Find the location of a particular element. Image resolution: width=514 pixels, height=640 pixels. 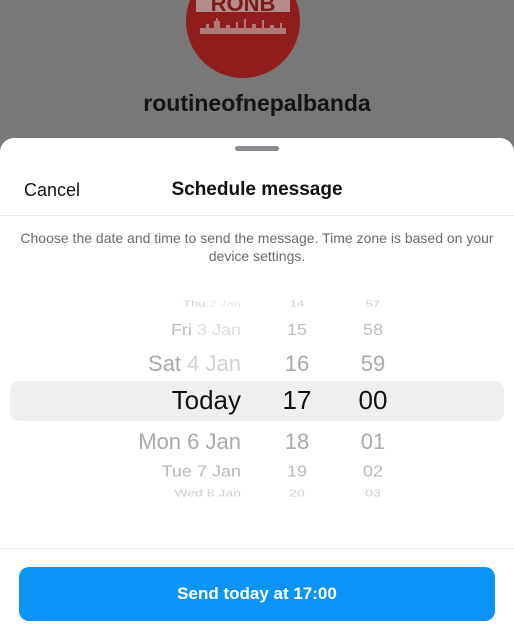

hour-option: 15 is located at coordinates (297, 331).